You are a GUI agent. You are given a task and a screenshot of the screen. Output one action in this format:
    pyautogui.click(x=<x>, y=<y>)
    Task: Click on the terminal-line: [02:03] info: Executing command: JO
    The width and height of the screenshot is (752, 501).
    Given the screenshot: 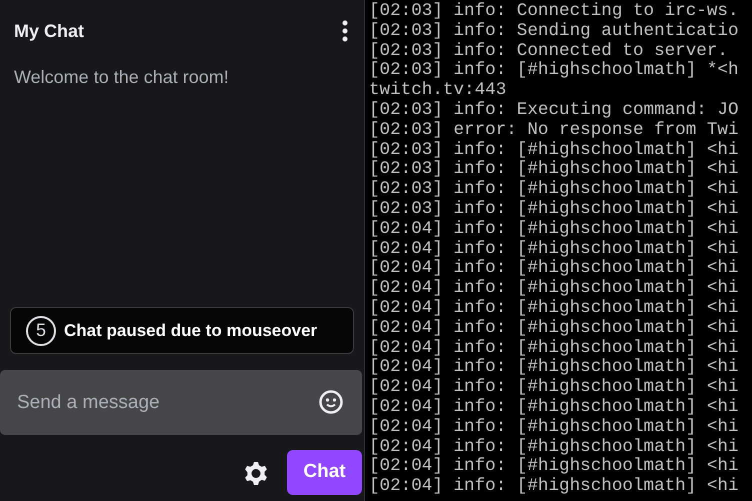 What is the action you would take?
    pyautogui.click(x=554, y=110)
    